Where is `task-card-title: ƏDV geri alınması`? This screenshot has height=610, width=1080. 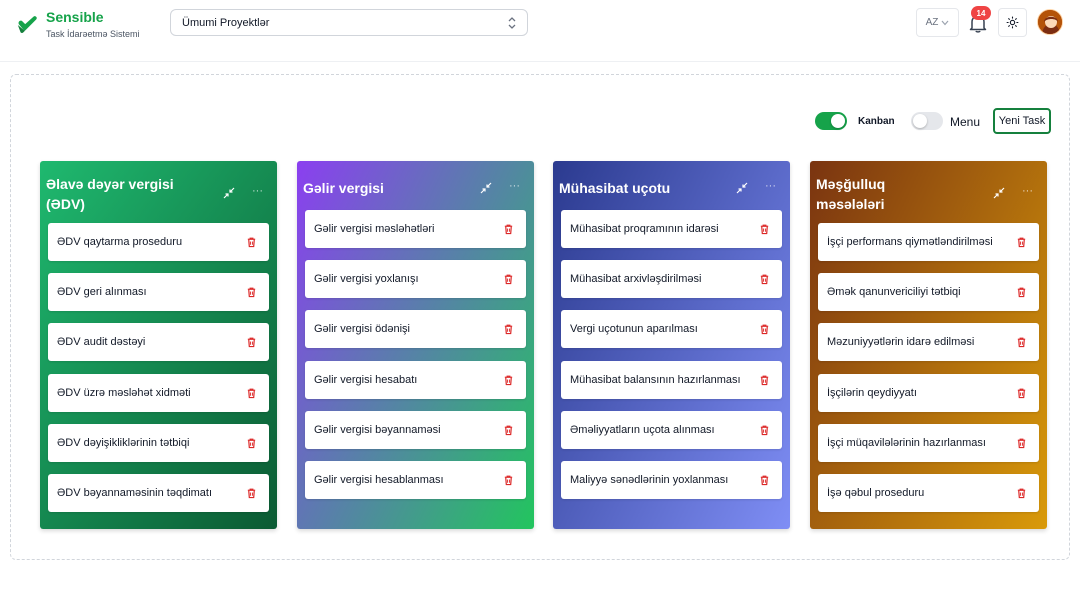 task-card-title: ƏDV geri alınması is located at coordinates (102, 292).